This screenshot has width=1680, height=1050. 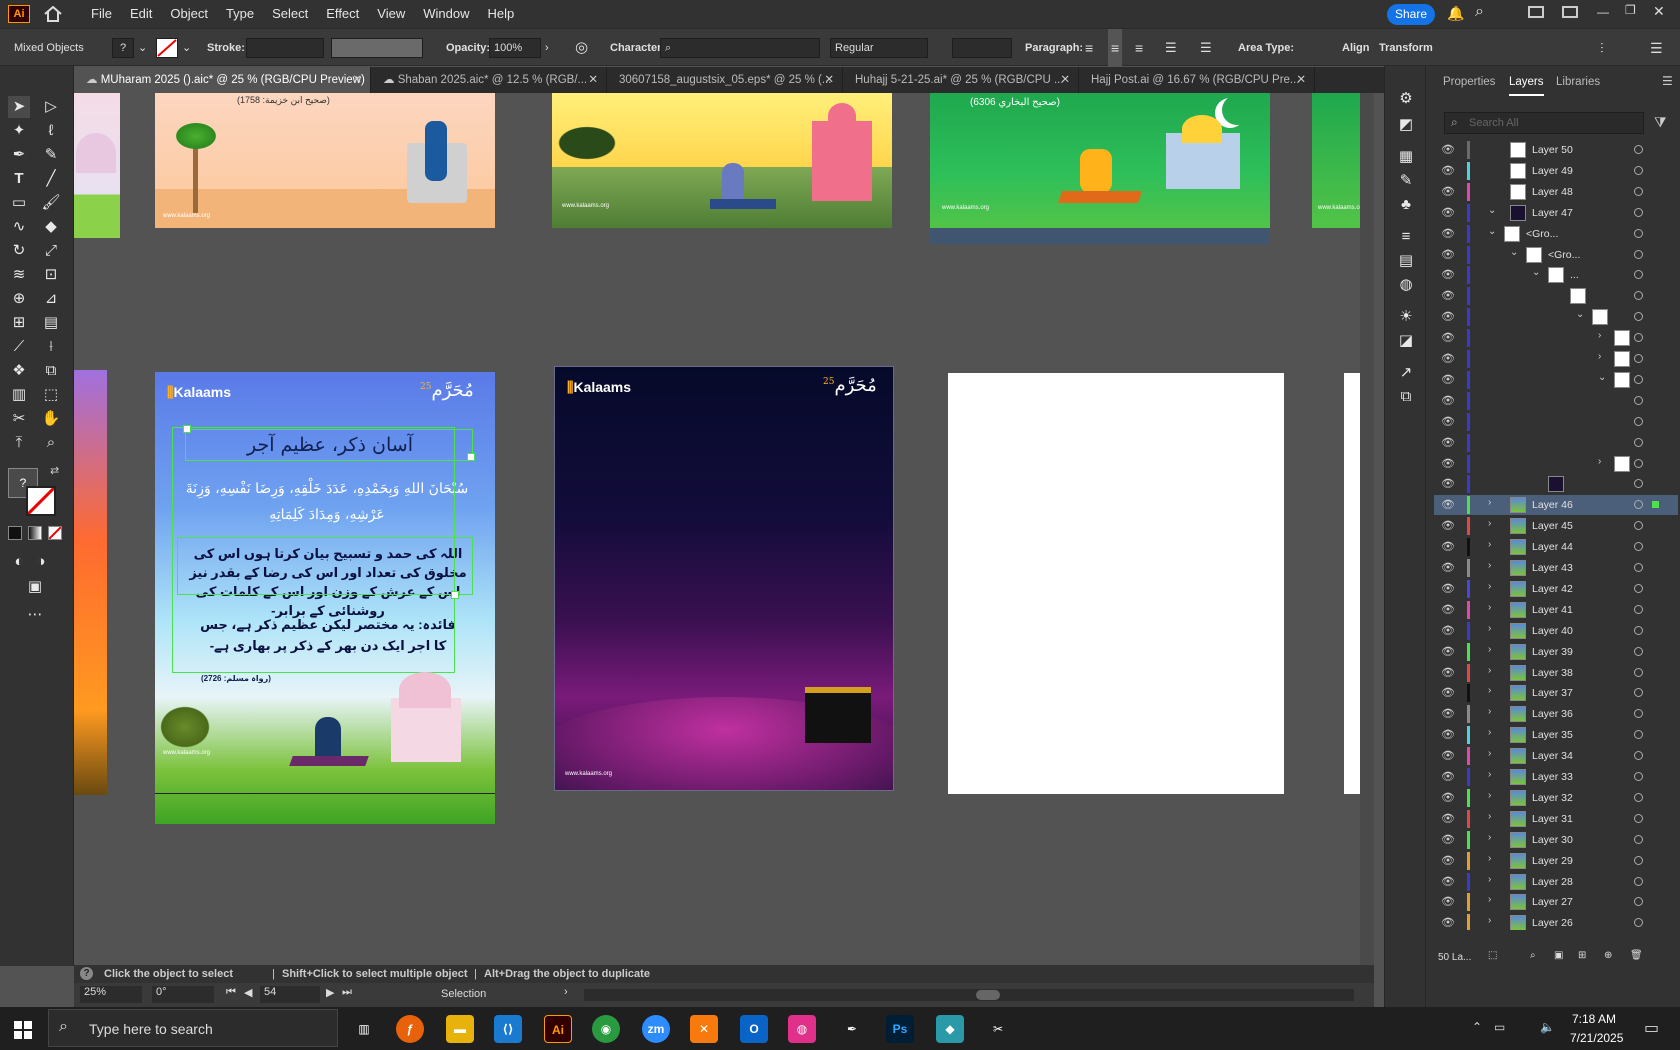 I want to click on firefox-icon: ƒ, so click(x=410, y=1029).